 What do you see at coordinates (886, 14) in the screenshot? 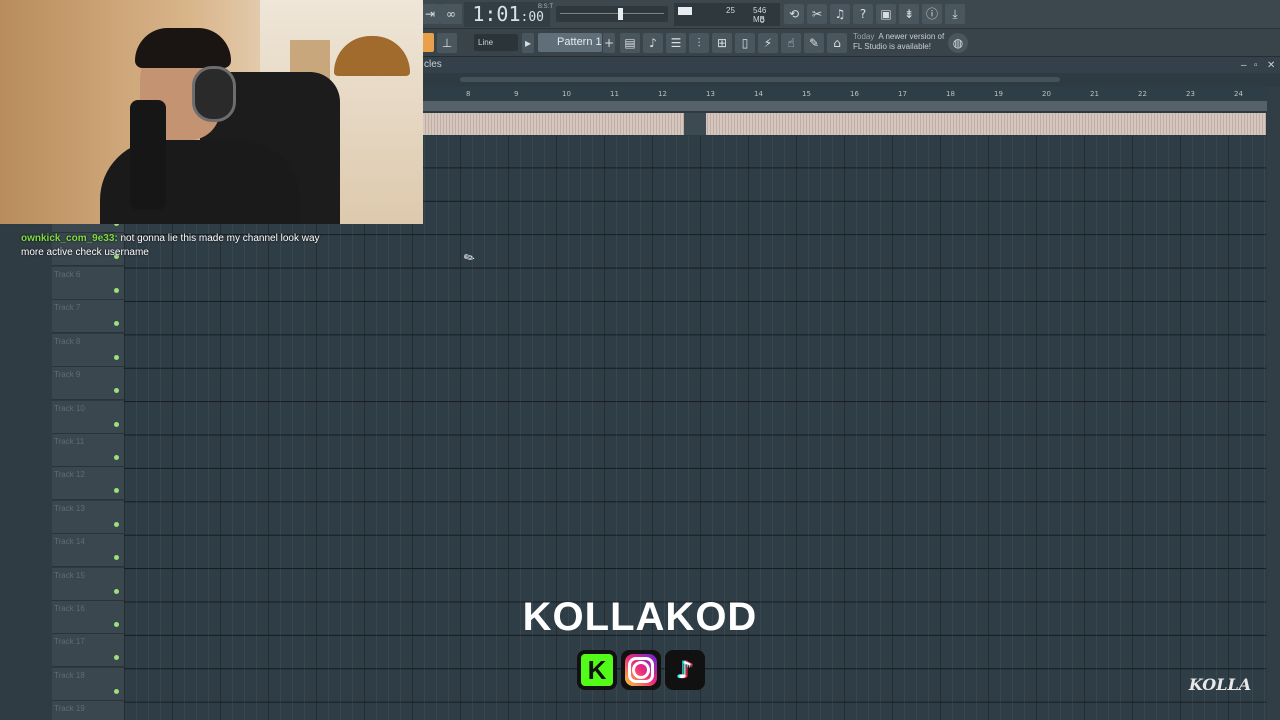
I see `save-icon: ▣` at bounding box center [886, 14].